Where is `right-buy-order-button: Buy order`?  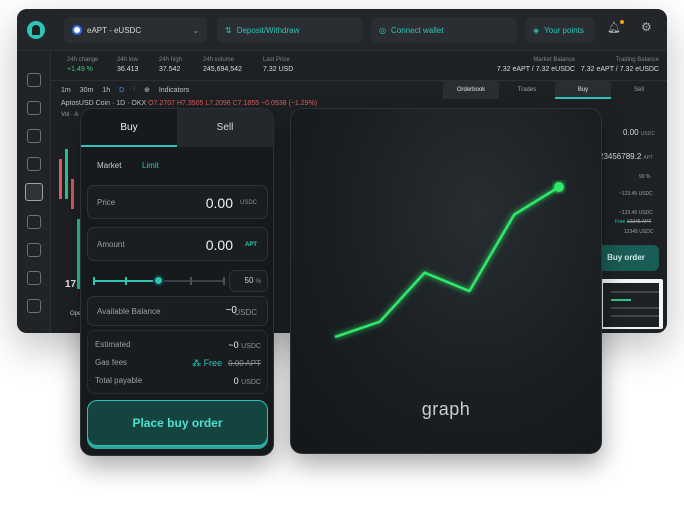
right-buy-order-button: Buy order is located at coordinates (626, 258).